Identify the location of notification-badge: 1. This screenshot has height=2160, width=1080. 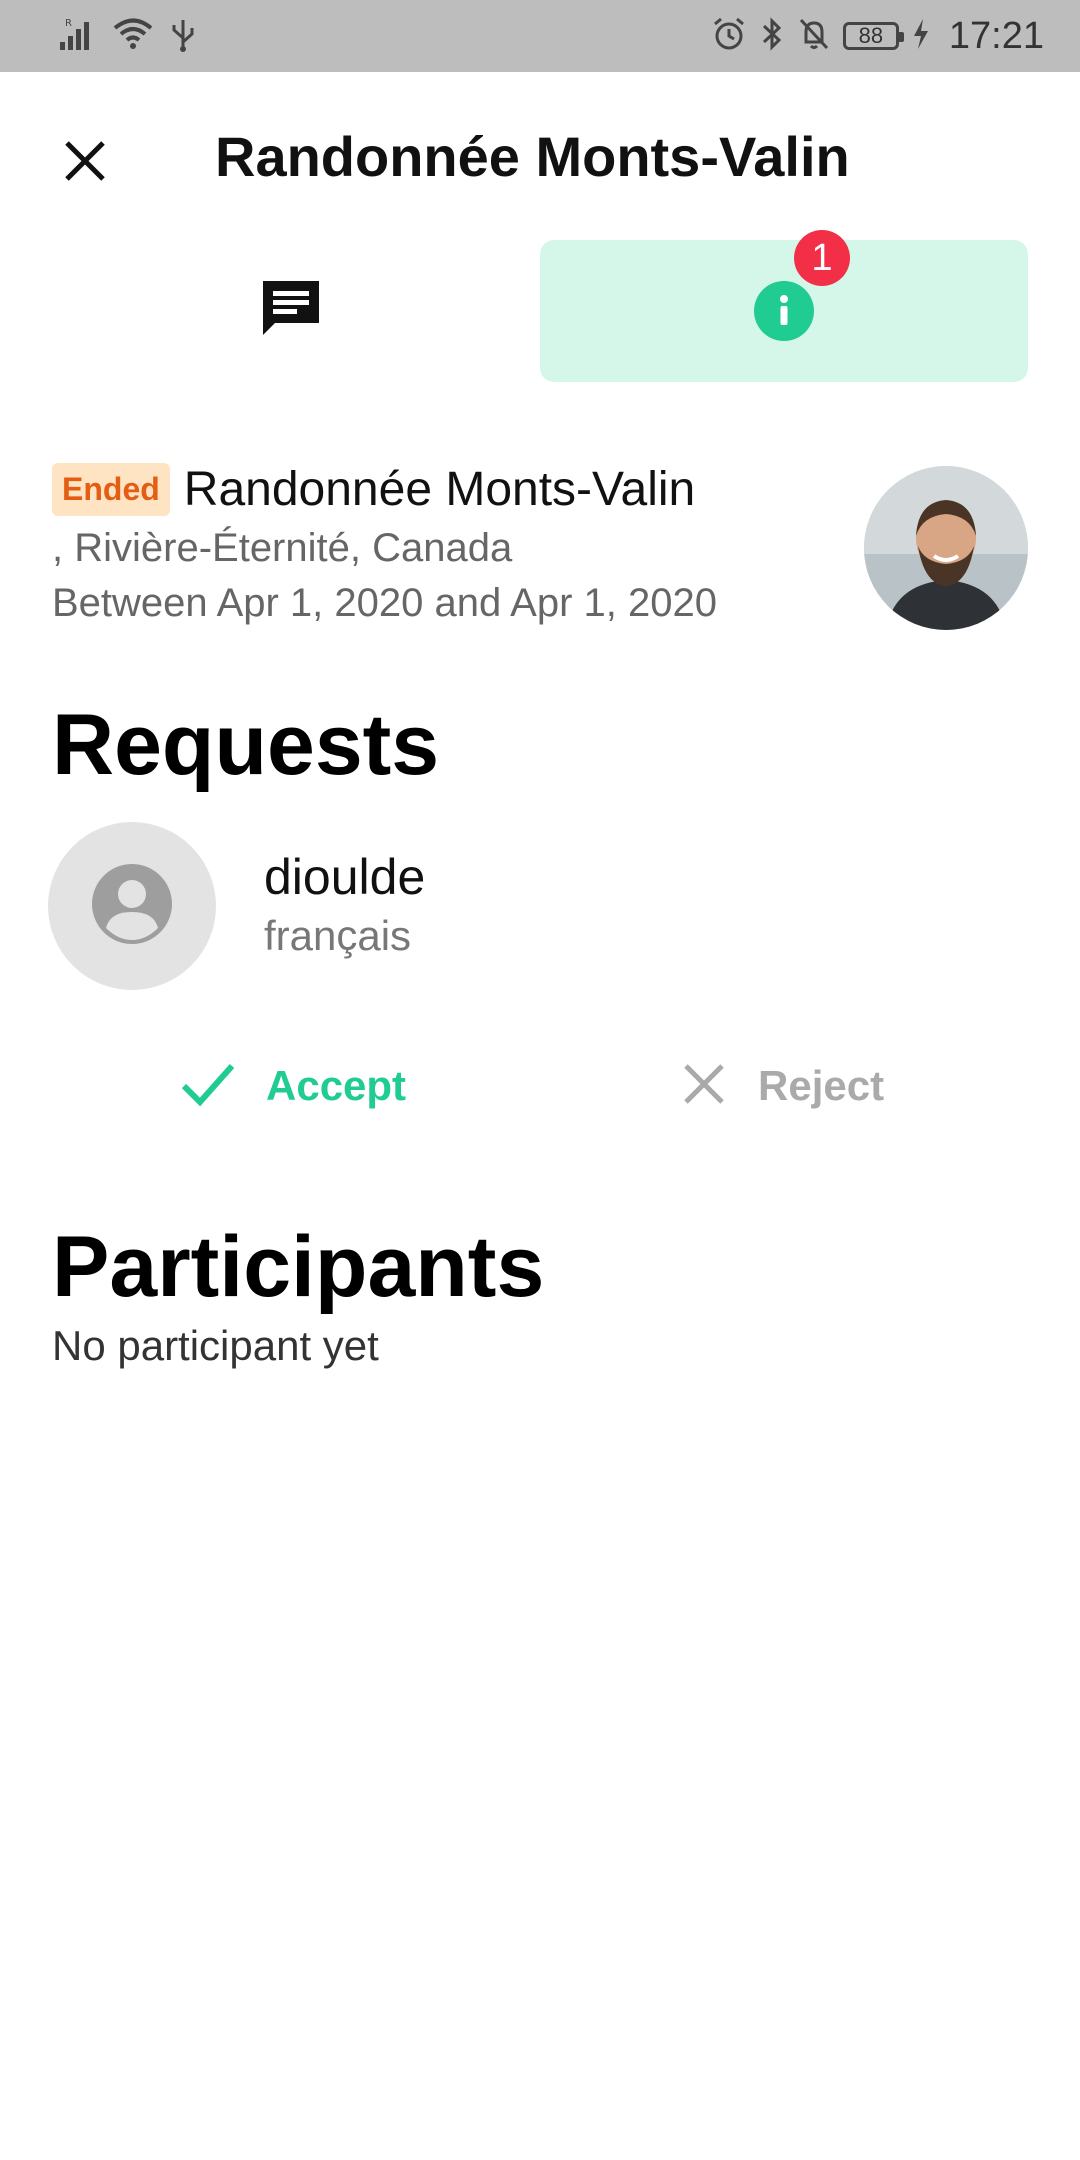
(822, 258).